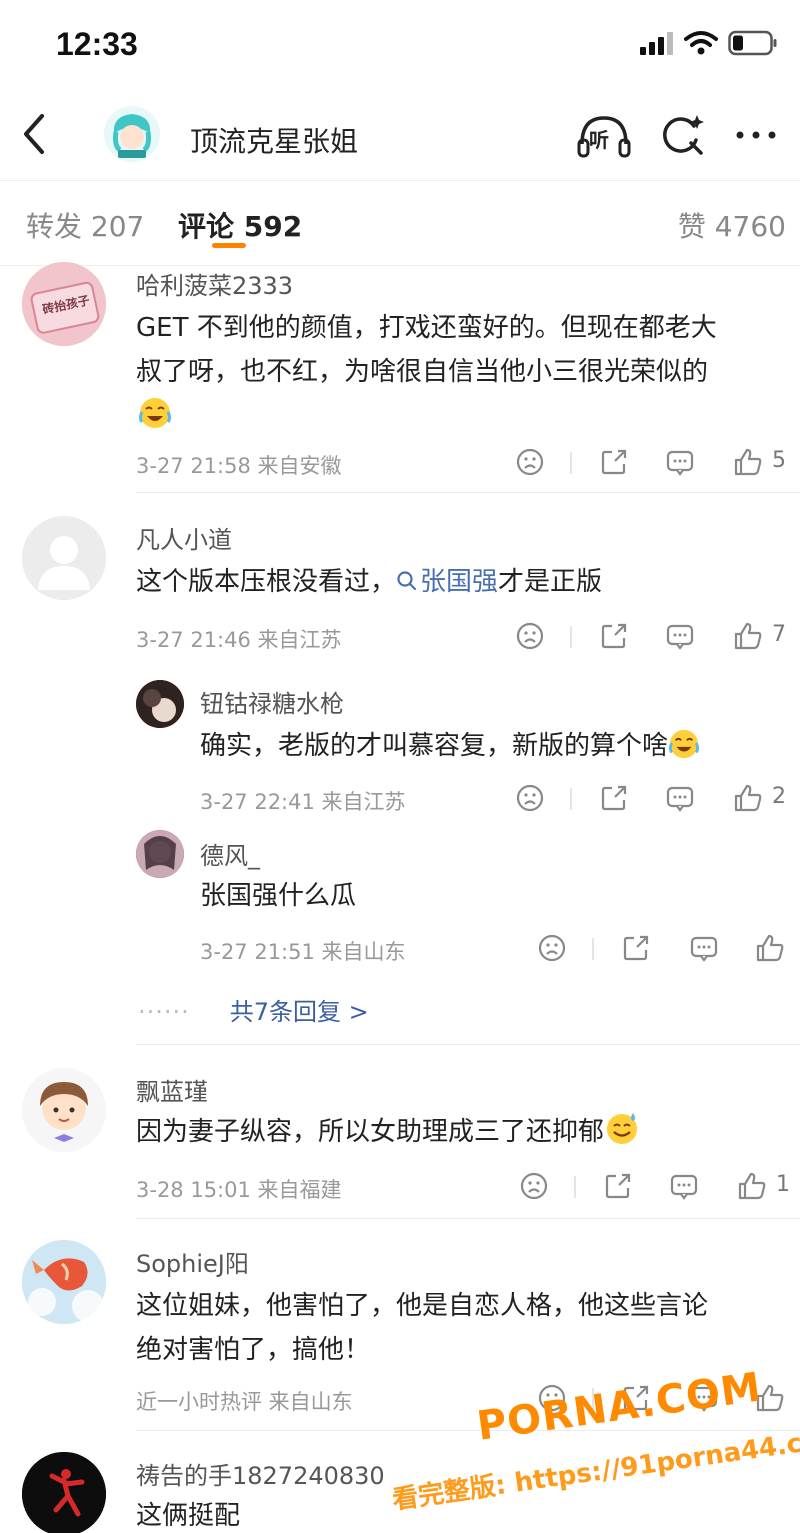 The image size is (800, 1533). Describe the element at coordinates (172, 1089) in the screenshot. I see `commenter-name: 飘蓝瑾` at that location.